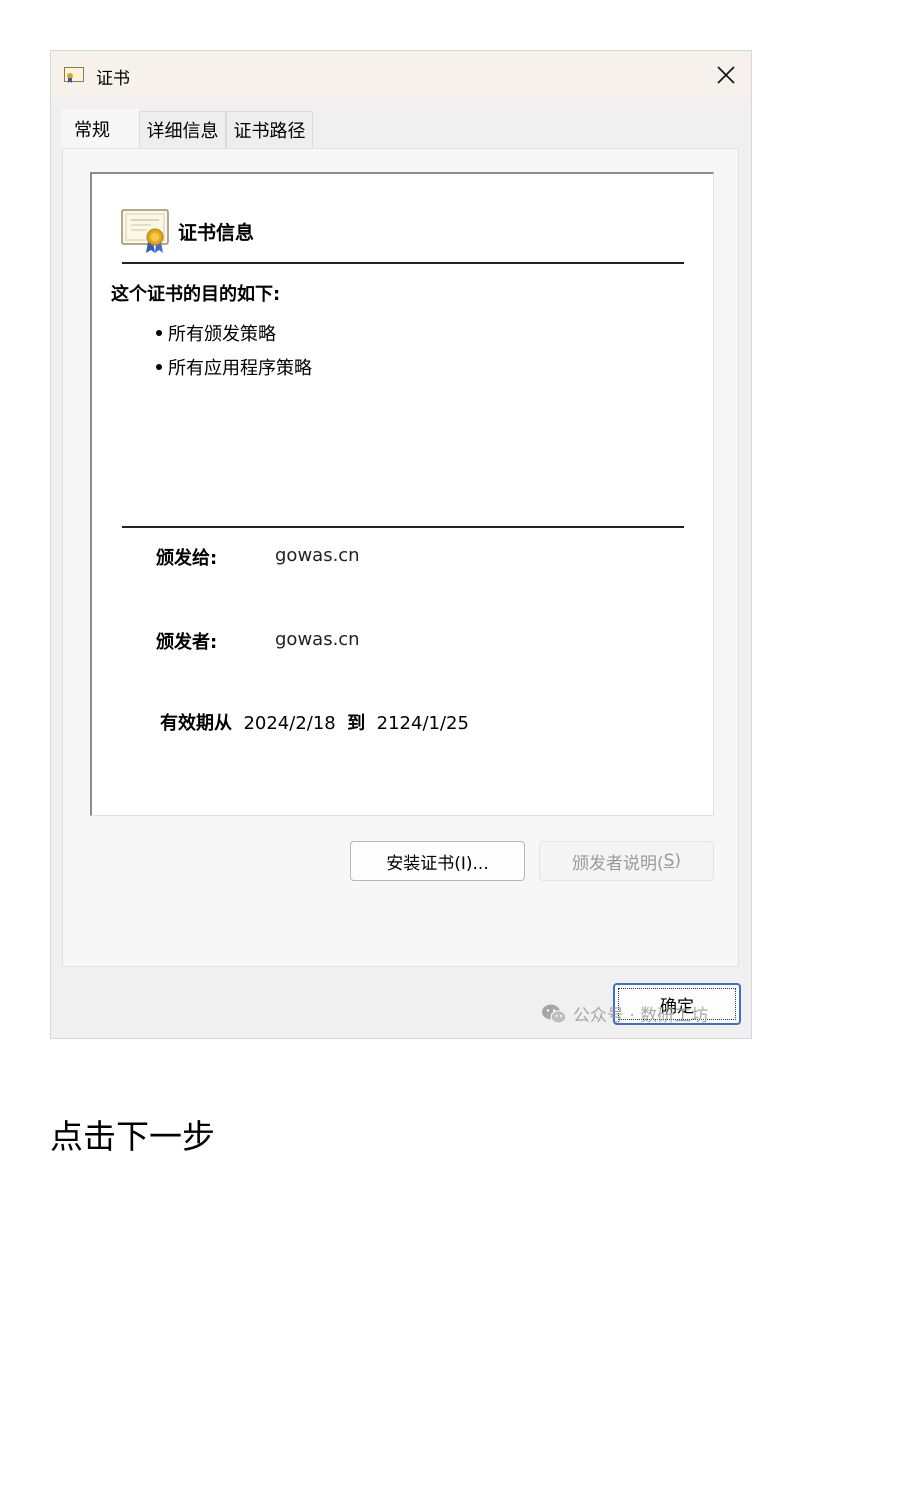  Describe the element at coordinates (554, 1014) in the screenshot. I see `wechat-icon` at that location.